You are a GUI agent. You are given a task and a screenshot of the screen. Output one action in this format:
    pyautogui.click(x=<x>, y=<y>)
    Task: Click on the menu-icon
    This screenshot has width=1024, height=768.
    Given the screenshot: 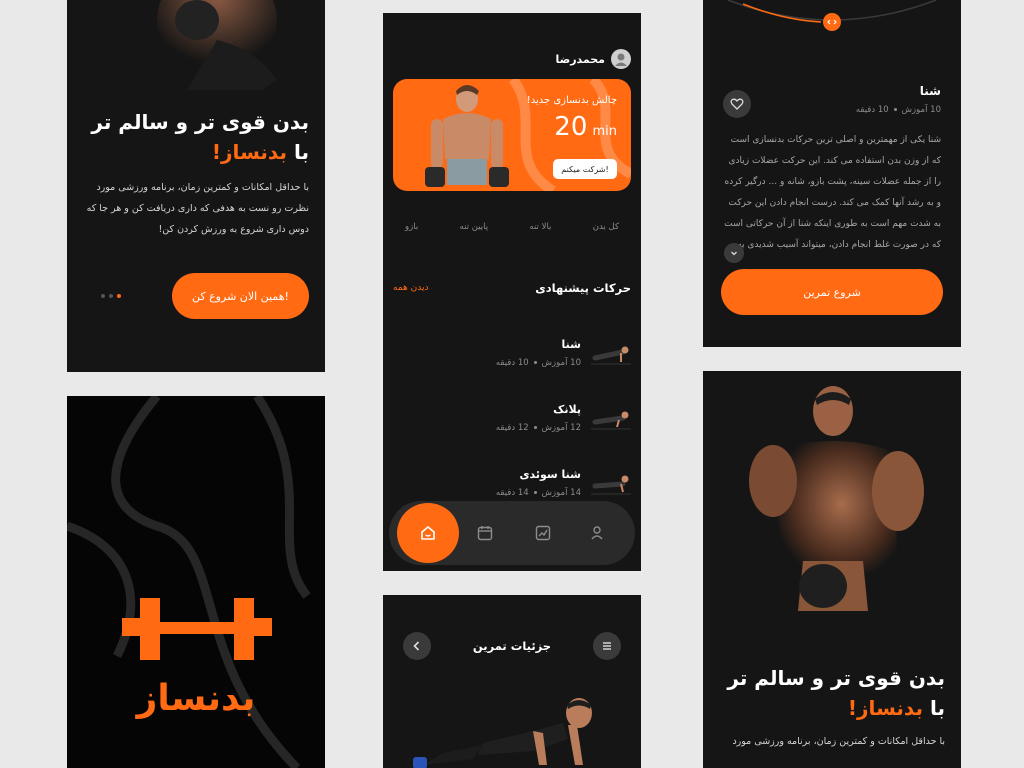 What is the action you would take?
    pyautogui.click(x=607, y=646)
    